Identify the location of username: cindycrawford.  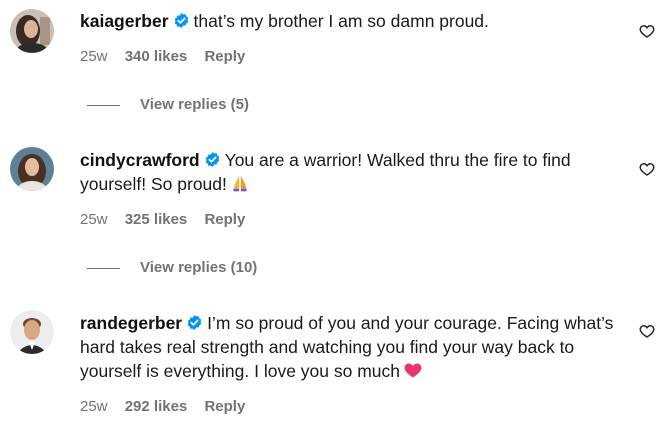
(140, 160).